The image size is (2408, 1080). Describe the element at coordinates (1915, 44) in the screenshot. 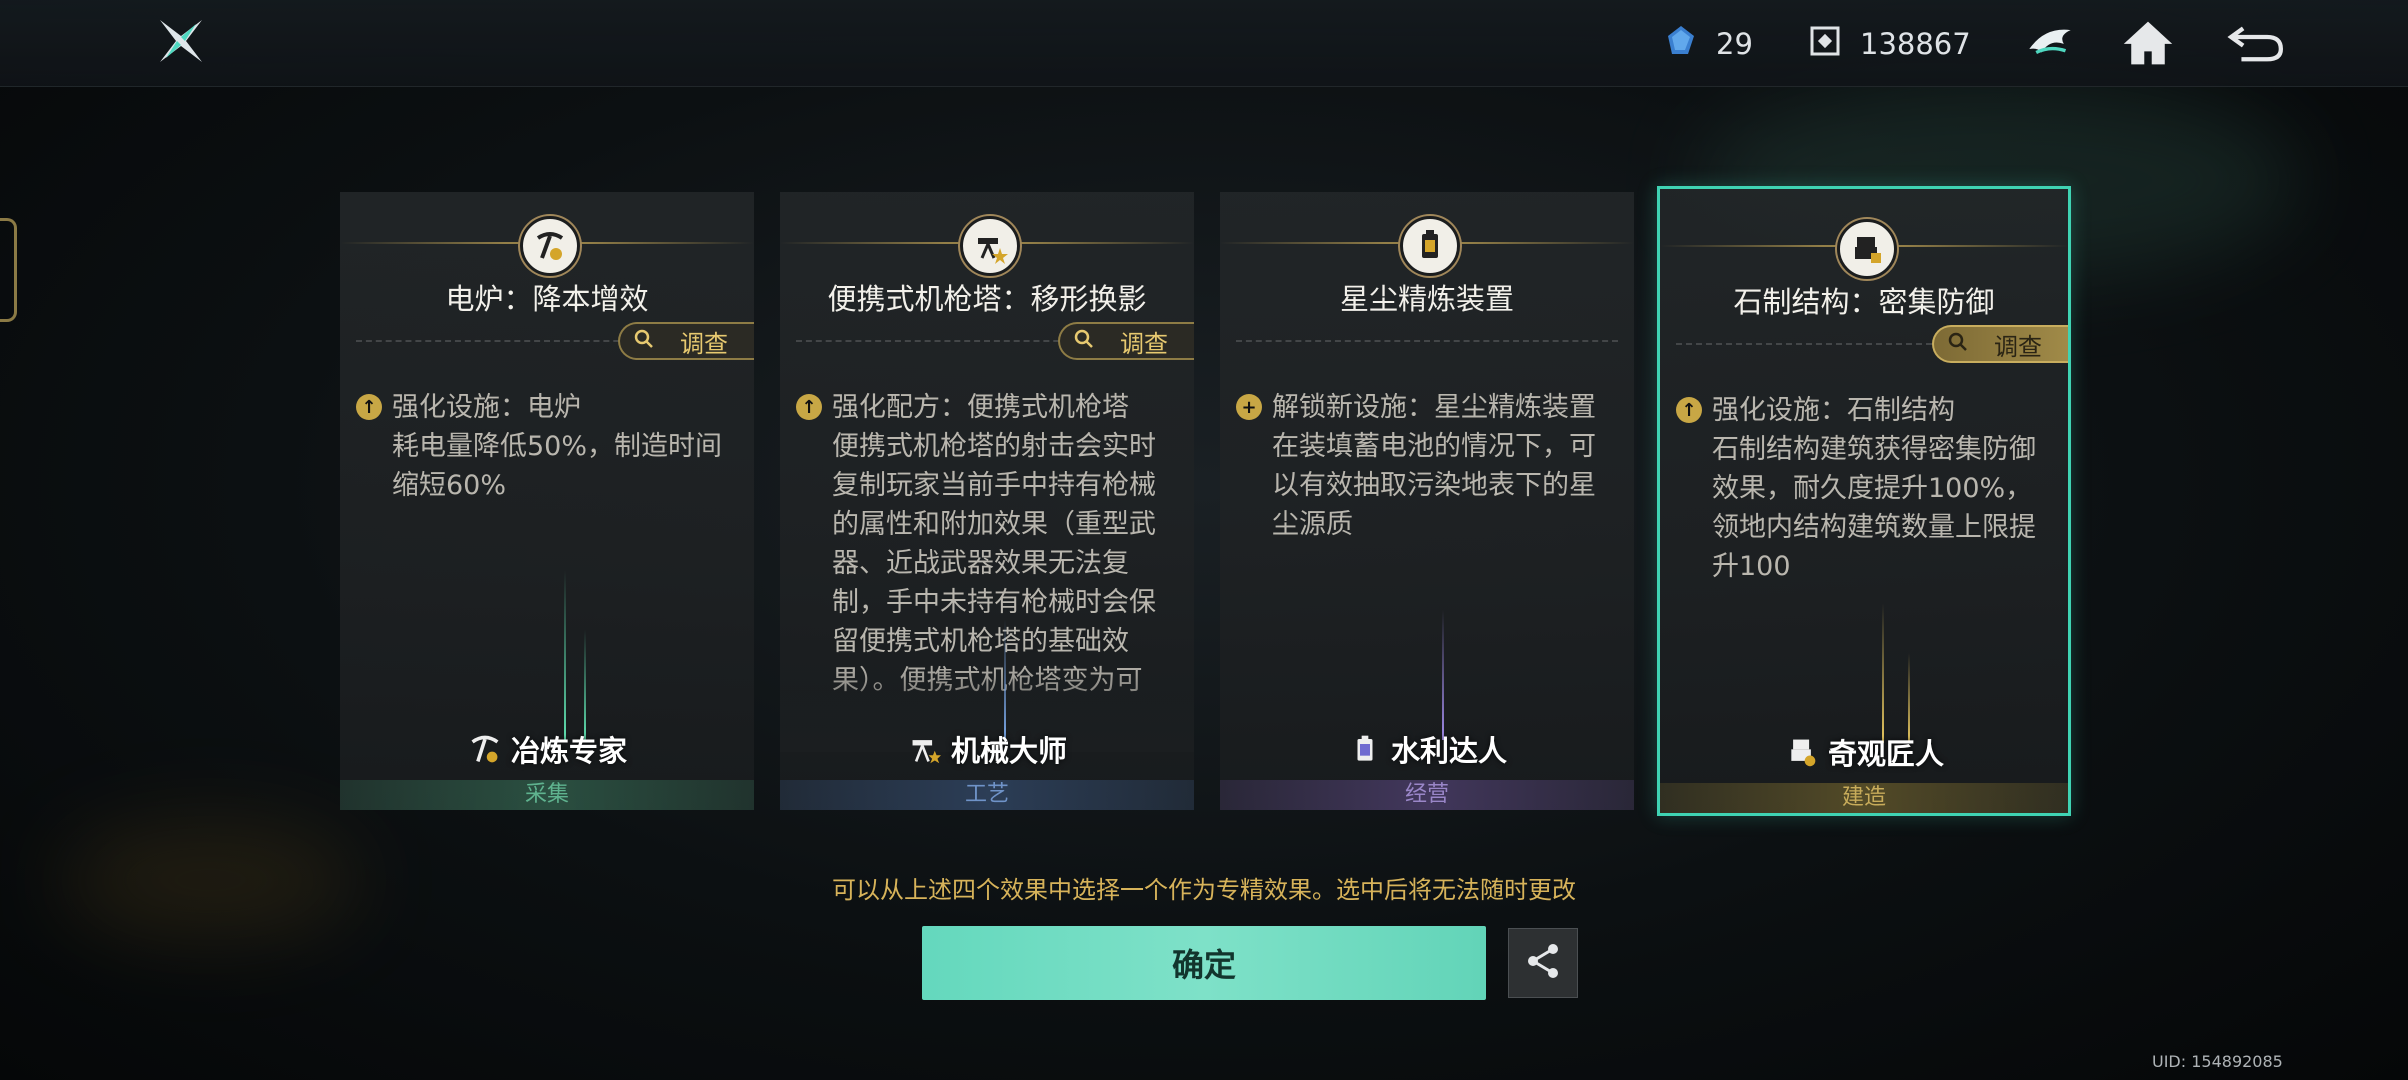

I see `token-count: 138867` at that location.